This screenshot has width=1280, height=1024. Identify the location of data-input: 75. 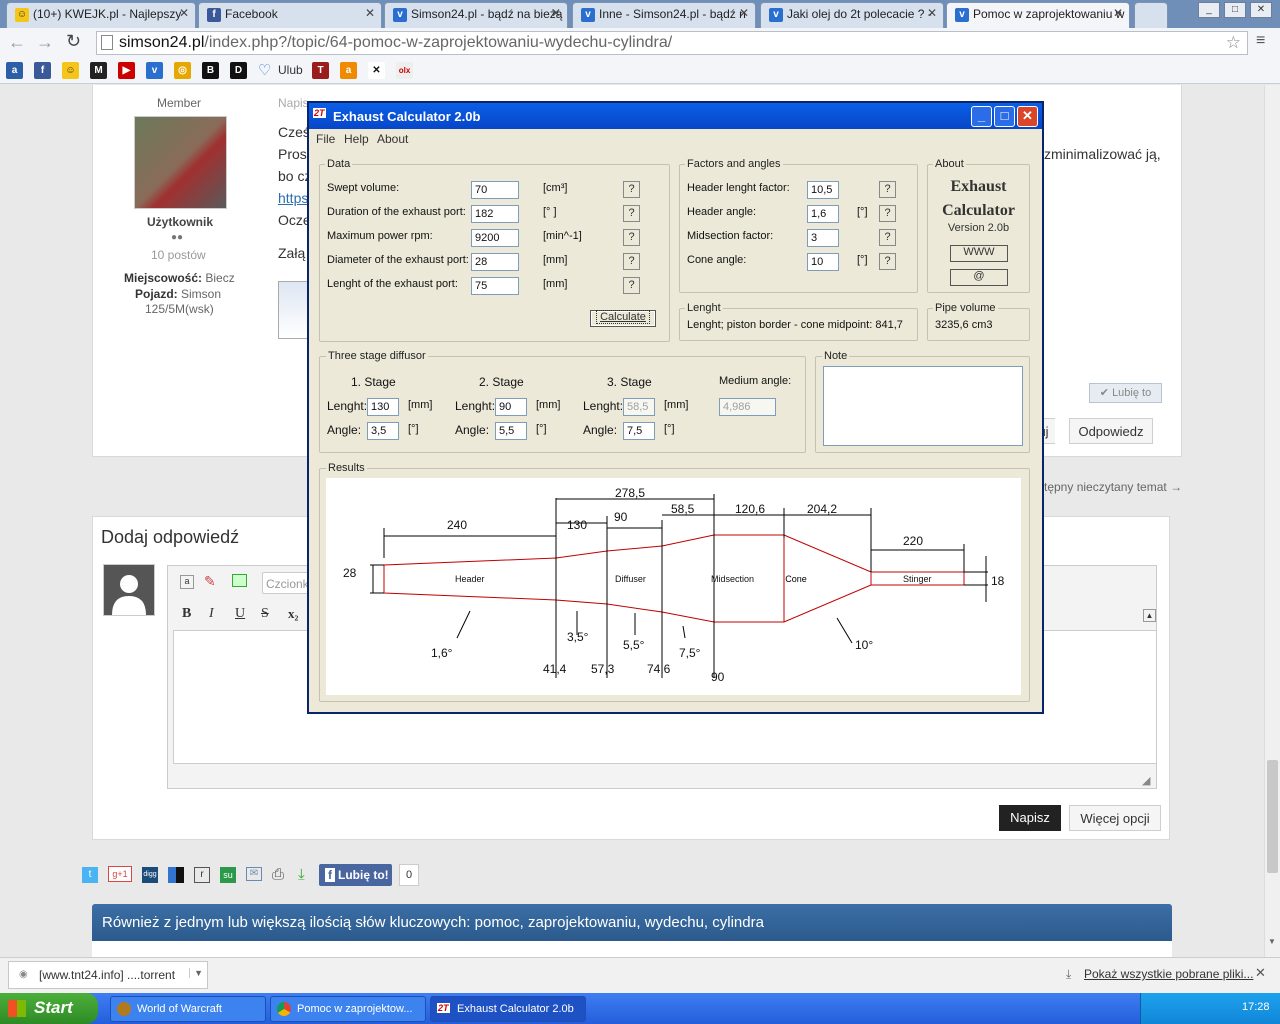
(495, 286).